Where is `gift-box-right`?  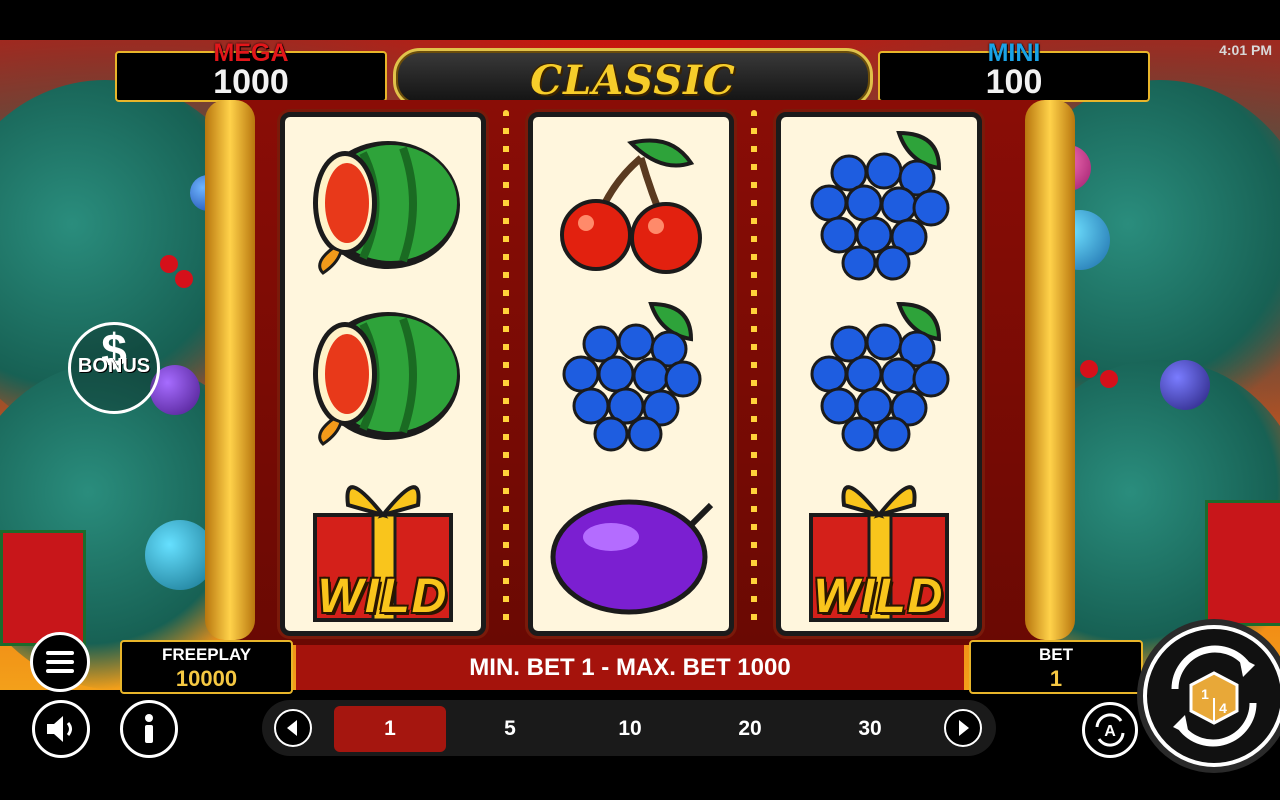
gift-box-right is located at coordinates (1242, 563).